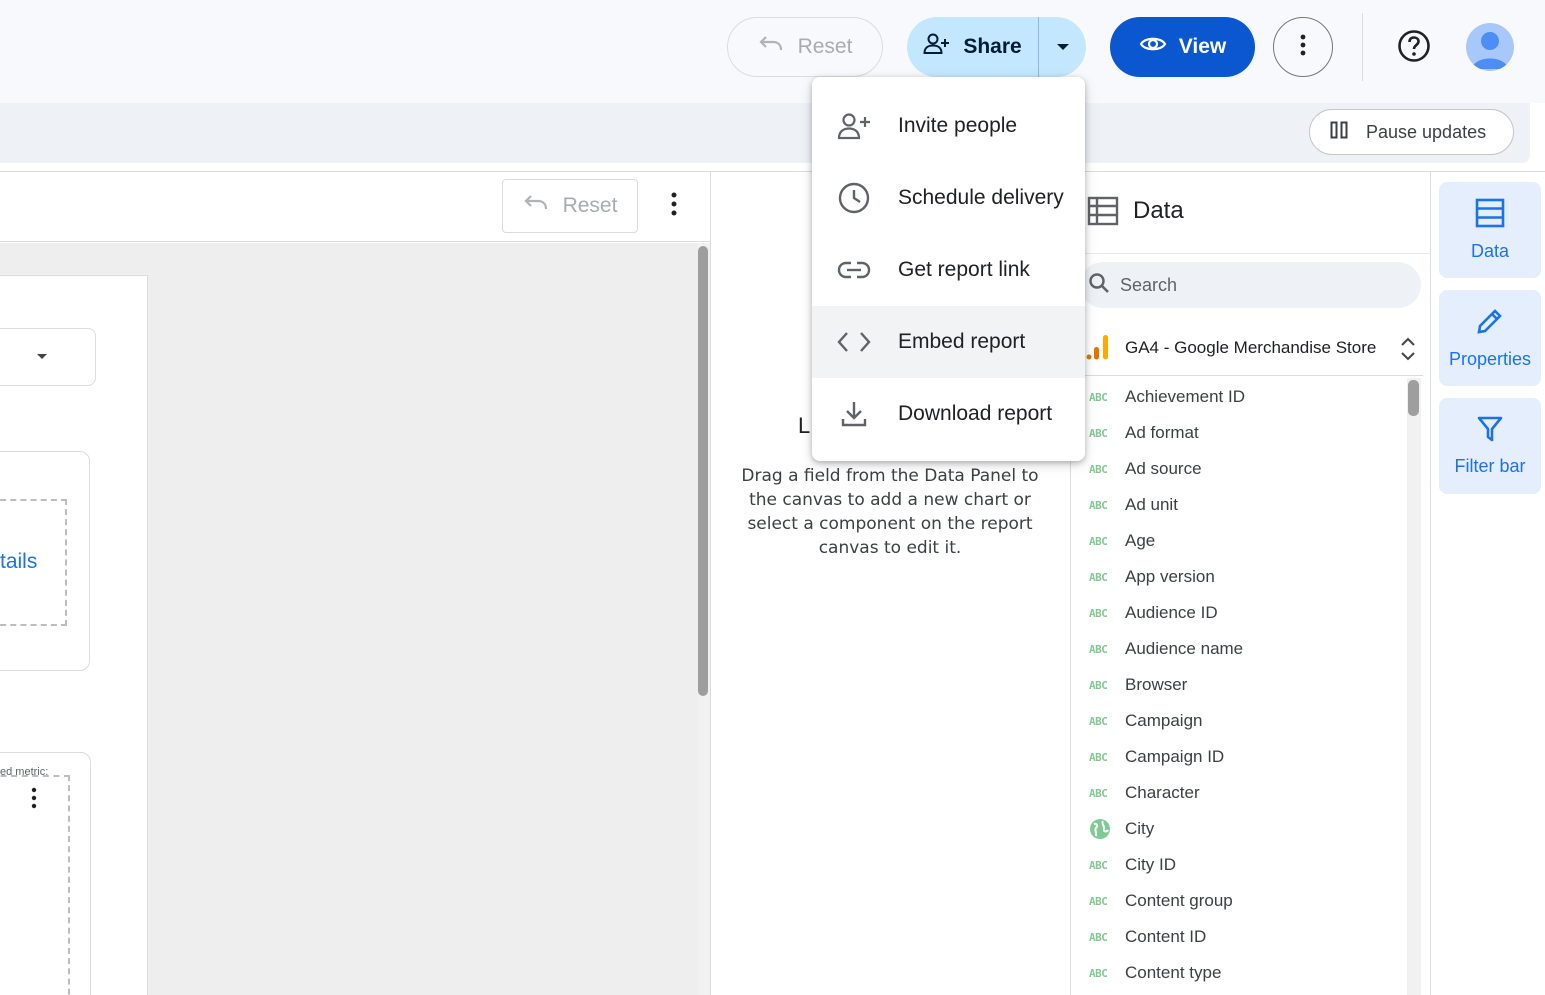 This screenshot has height=995, width=1545. What do you see at coordinates (1339, 132) in the screenshot?
I see `pause-icon` at bounding box center [1339, 132].